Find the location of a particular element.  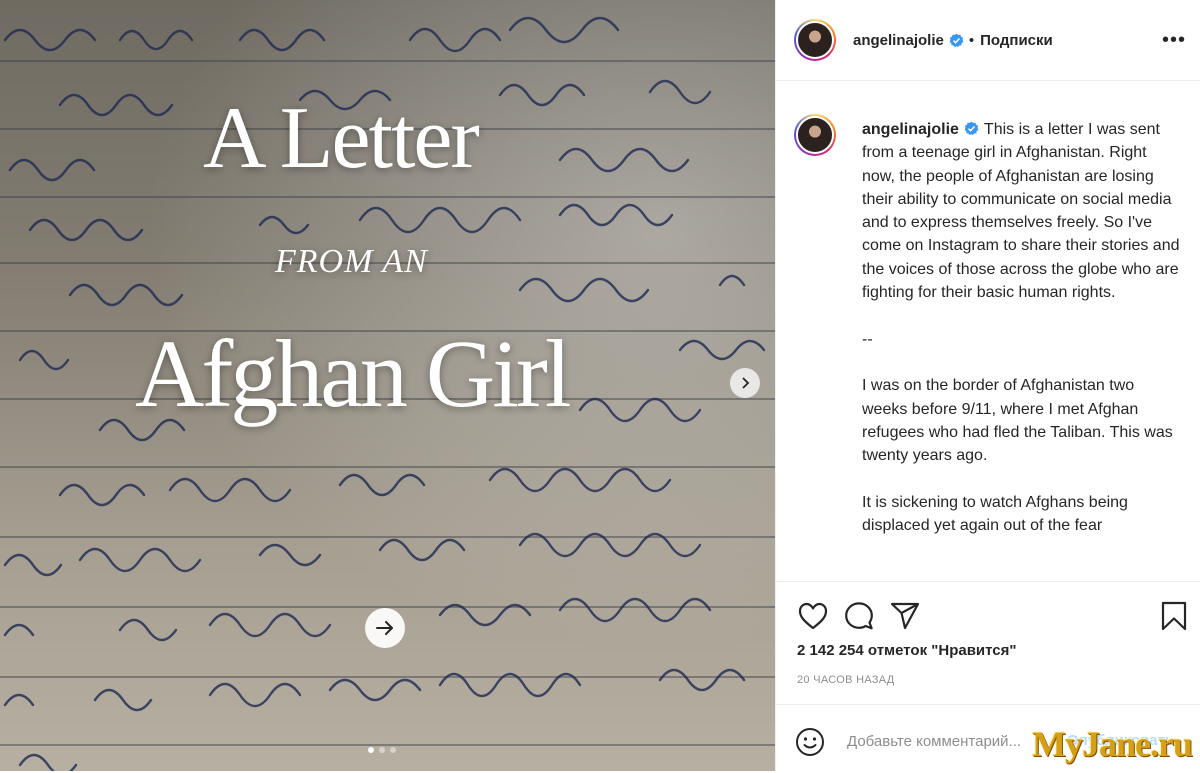

arrow-button is located at coordinates (385, 628).